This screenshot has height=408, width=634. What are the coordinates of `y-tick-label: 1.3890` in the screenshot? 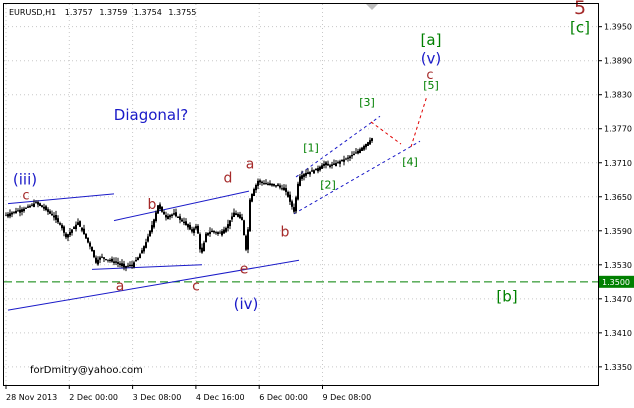 It's located at (618, 61).